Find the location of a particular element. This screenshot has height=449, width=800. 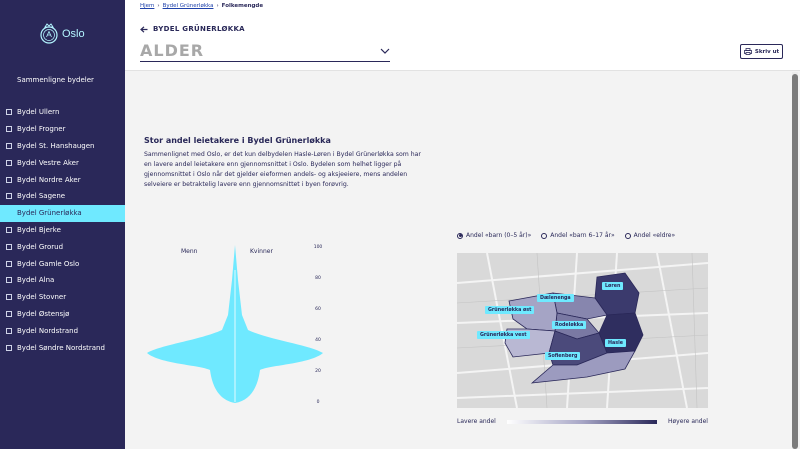

sidebar-item-label: Bydel Grorud is located at coordinates (40, 246).